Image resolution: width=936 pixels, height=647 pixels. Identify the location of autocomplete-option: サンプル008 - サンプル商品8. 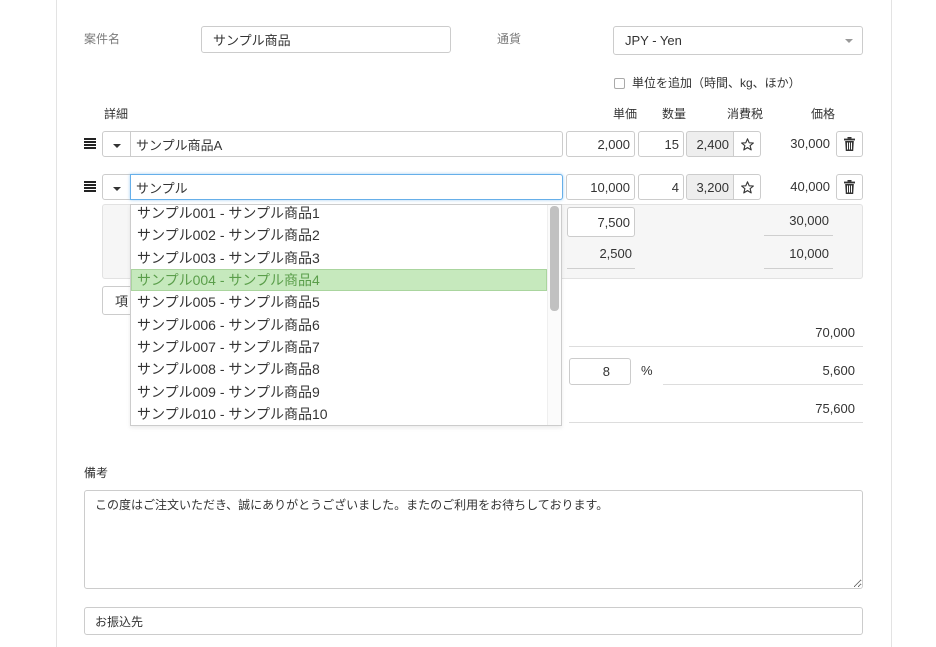
(339, 369).